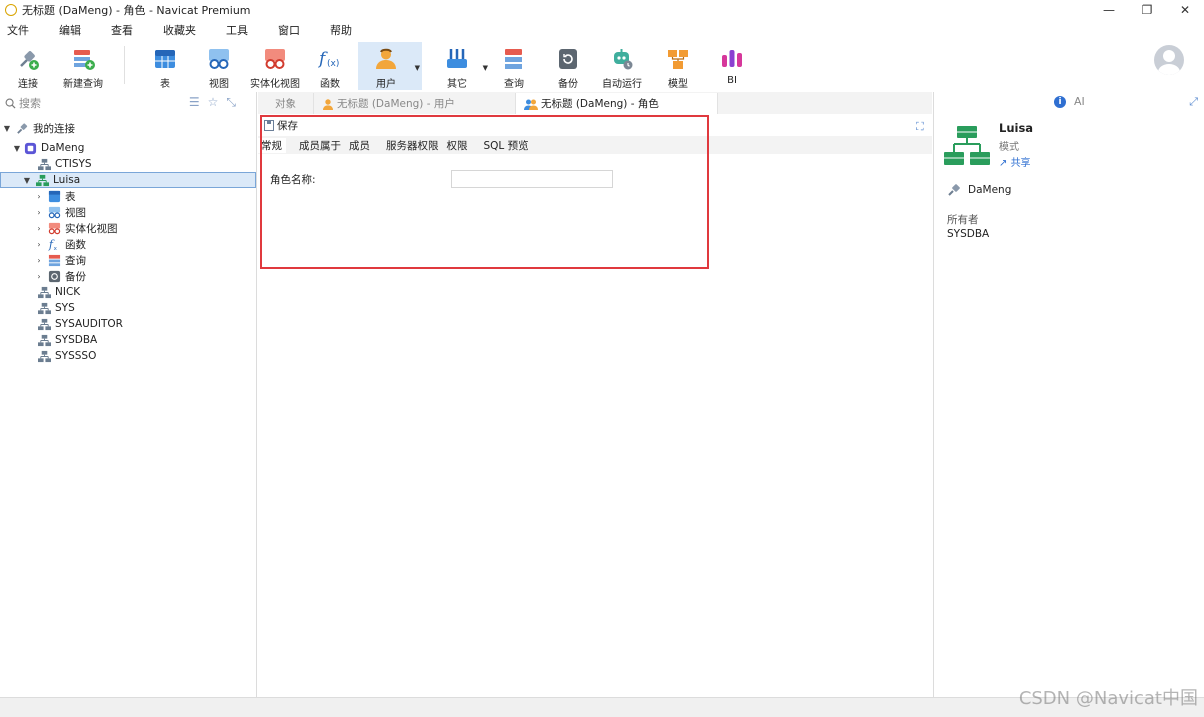 The width and height of the screenshot is (1204, 717). What do you see at coordinates (412, 145) in the screenshot?
I see `subtab-server-privileges: 服务器权限` at bounding box center [412, 145].